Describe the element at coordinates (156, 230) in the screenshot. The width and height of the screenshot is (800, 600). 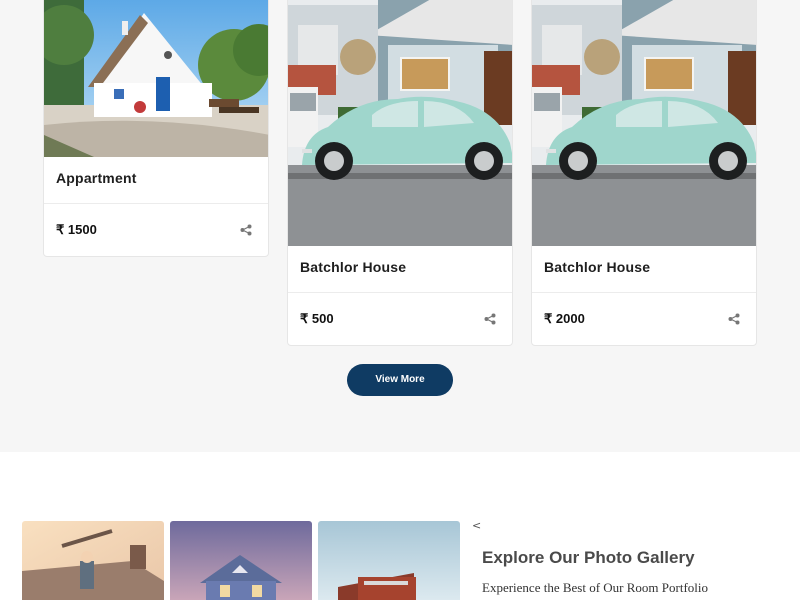
I see `listing-footer: ₹ 1500` at that location.